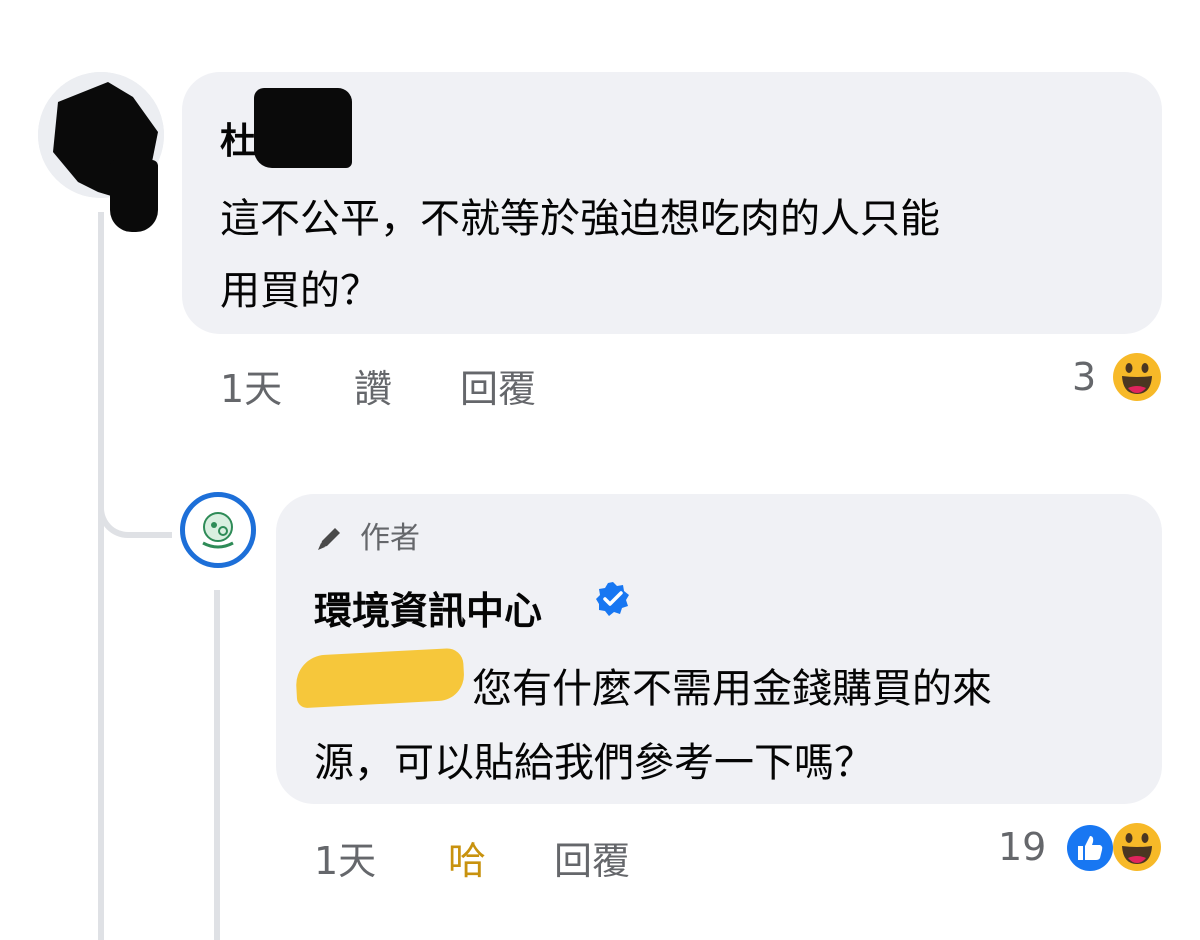  I want to click on comment-text-line-1: 這不公平，不就等於強迫想吃肉的人只能, so click(580, 219).